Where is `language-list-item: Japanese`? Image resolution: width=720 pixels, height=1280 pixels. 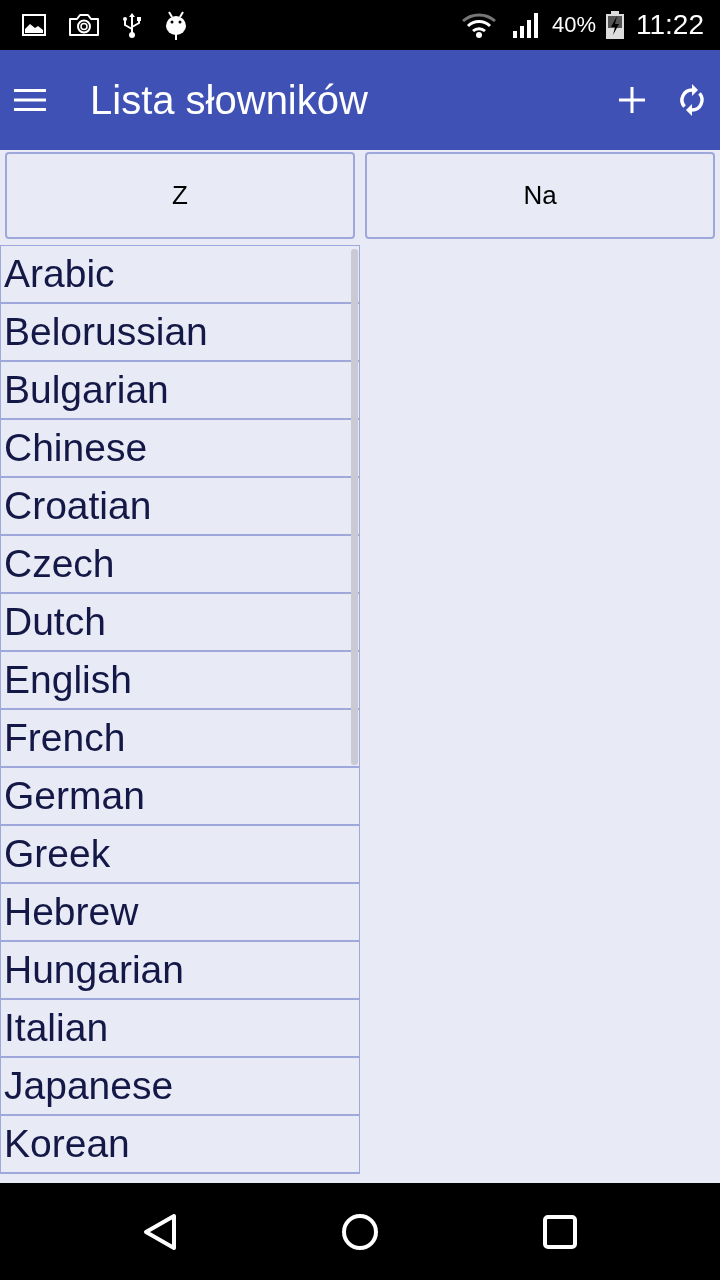
language-list-item: Japanese is located at coordinates (180, 1087).